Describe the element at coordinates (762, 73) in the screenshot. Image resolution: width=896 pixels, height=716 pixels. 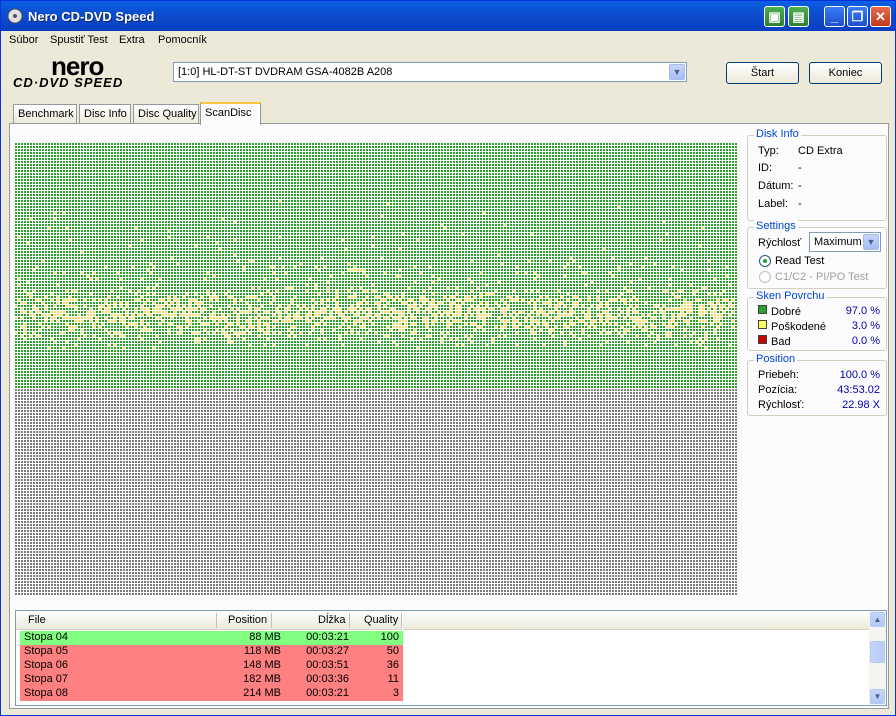
I see `start-button: Štart` at that location.